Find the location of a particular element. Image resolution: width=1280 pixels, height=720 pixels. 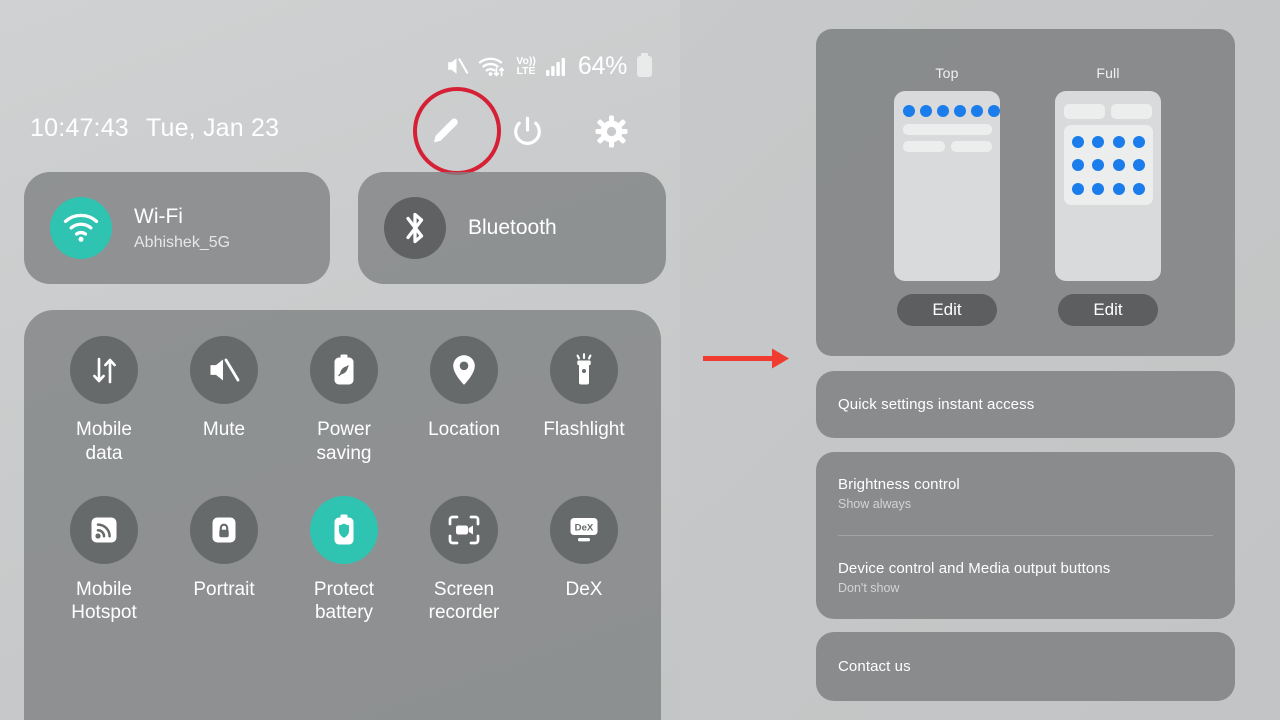

edit-full-layout-button: Edit is located at coordinates (1108, 310).